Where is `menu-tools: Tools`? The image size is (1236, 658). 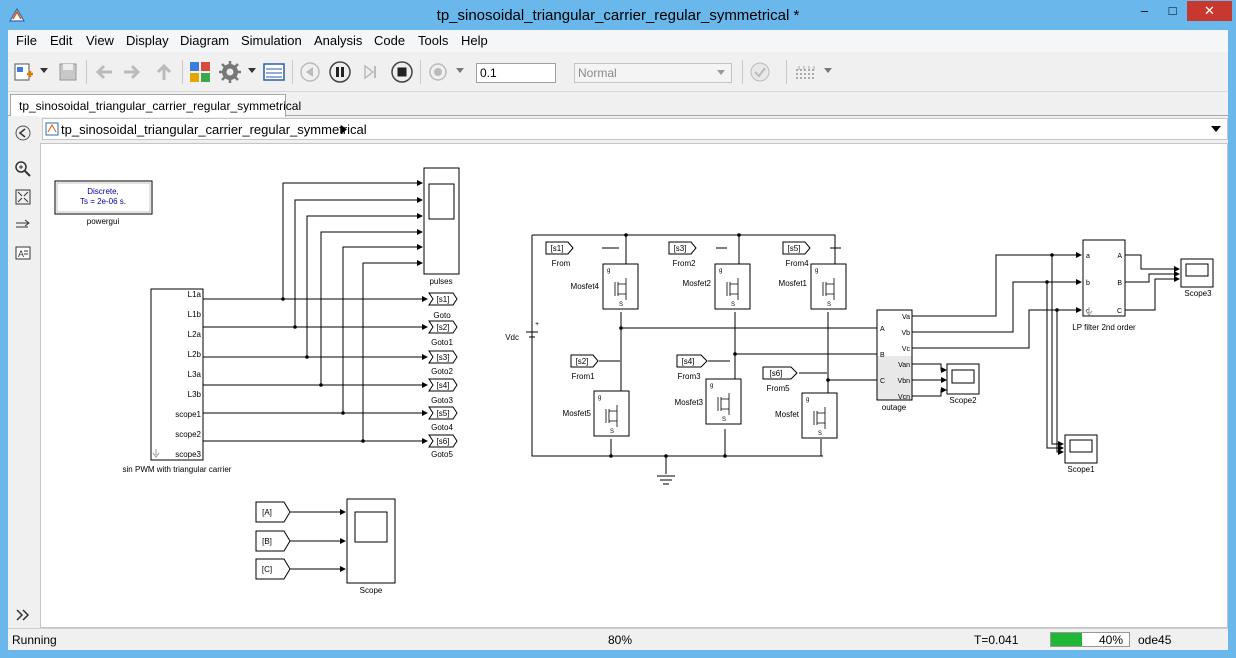
menu-tools: Tools is located at coordinates (433, 40).